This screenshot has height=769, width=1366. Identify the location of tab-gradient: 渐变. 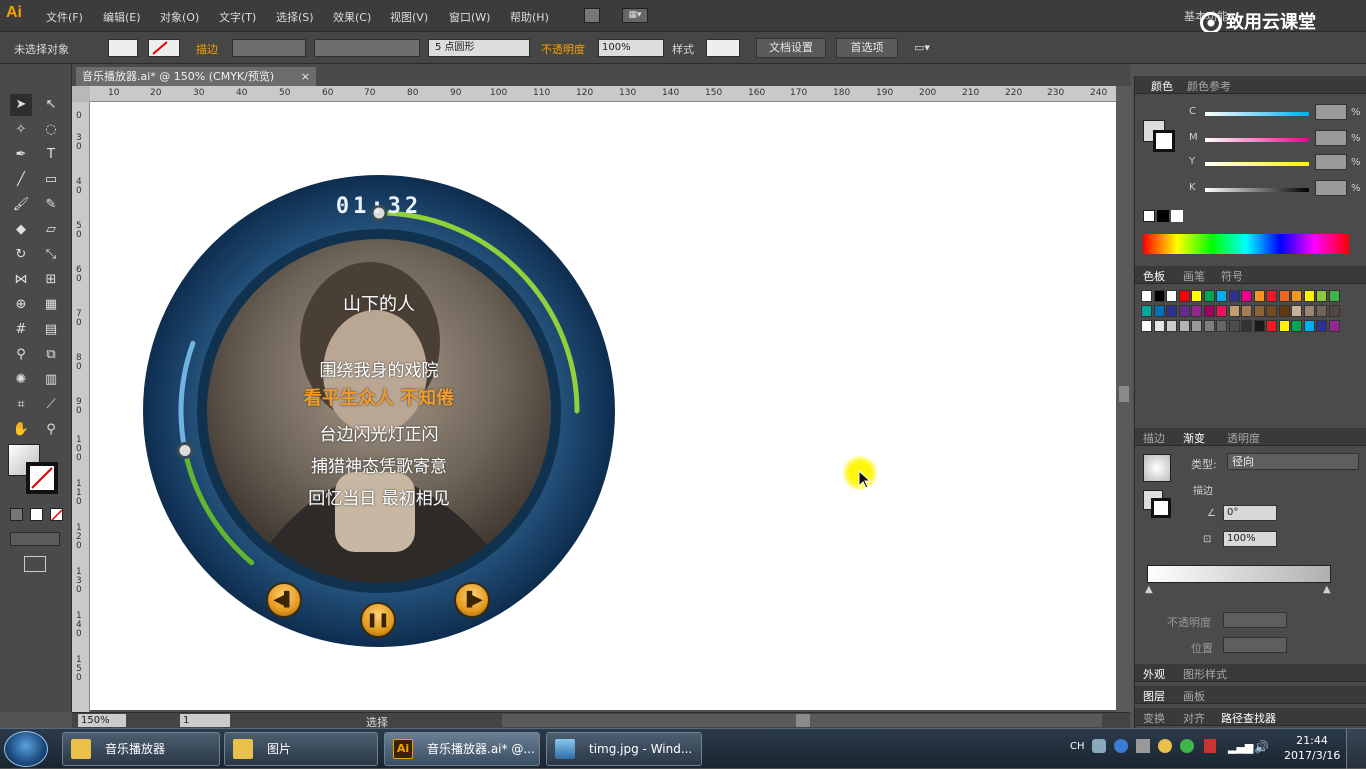
(1194, 438).